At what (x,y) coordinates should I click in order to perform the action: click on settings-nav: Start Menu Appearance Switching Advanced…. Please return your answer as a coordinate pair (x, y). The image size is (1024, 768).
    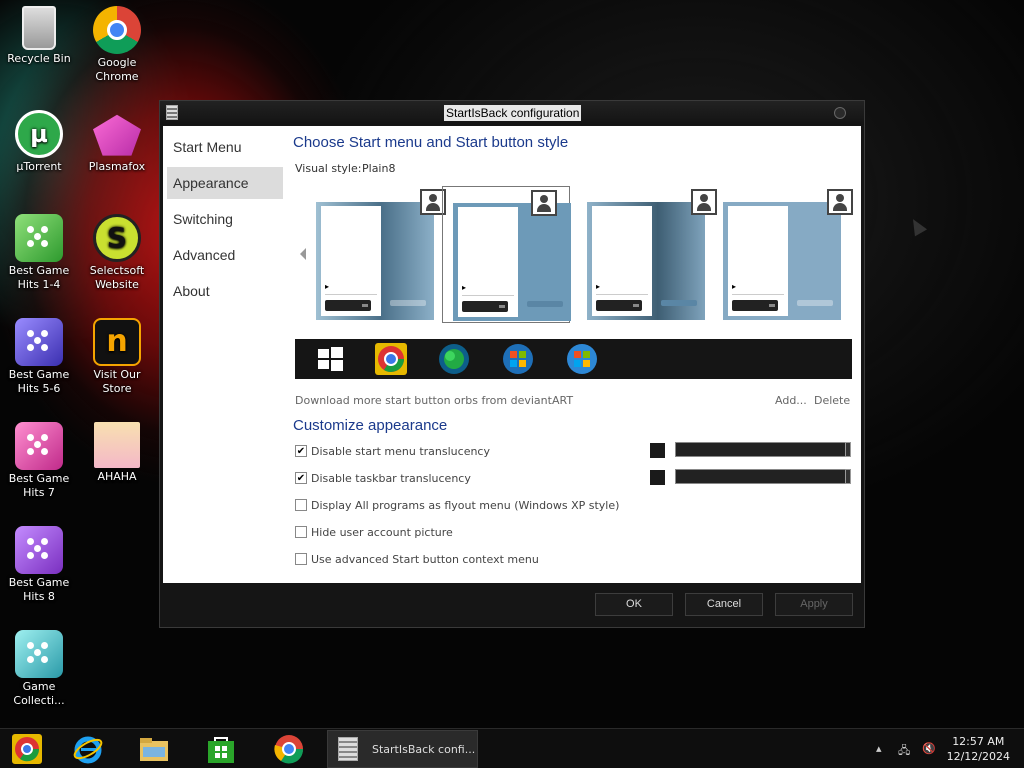
    Looking at the image, I should click on (225, 221).